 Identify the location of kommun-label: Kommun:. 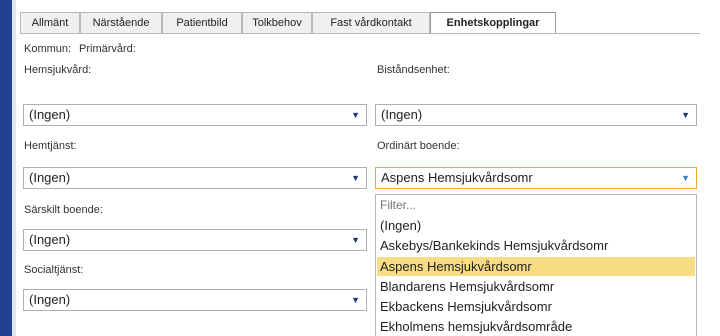
(48, 49).